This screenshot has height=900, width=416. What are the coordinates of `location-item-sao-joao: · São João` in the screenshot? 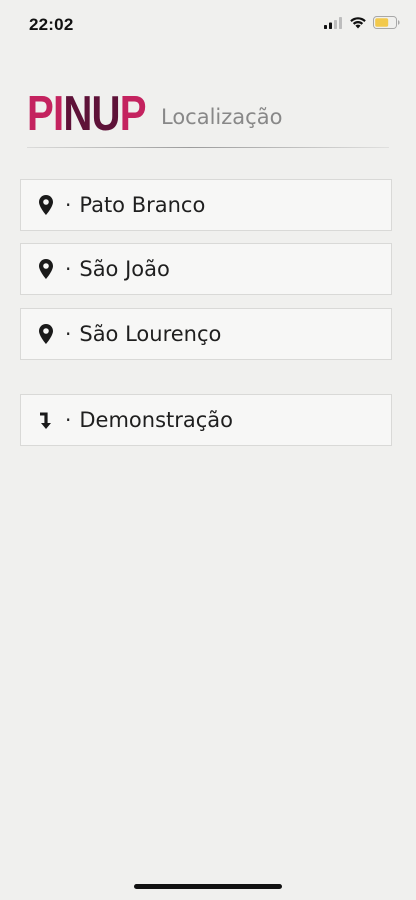 It's located at (206, 269).